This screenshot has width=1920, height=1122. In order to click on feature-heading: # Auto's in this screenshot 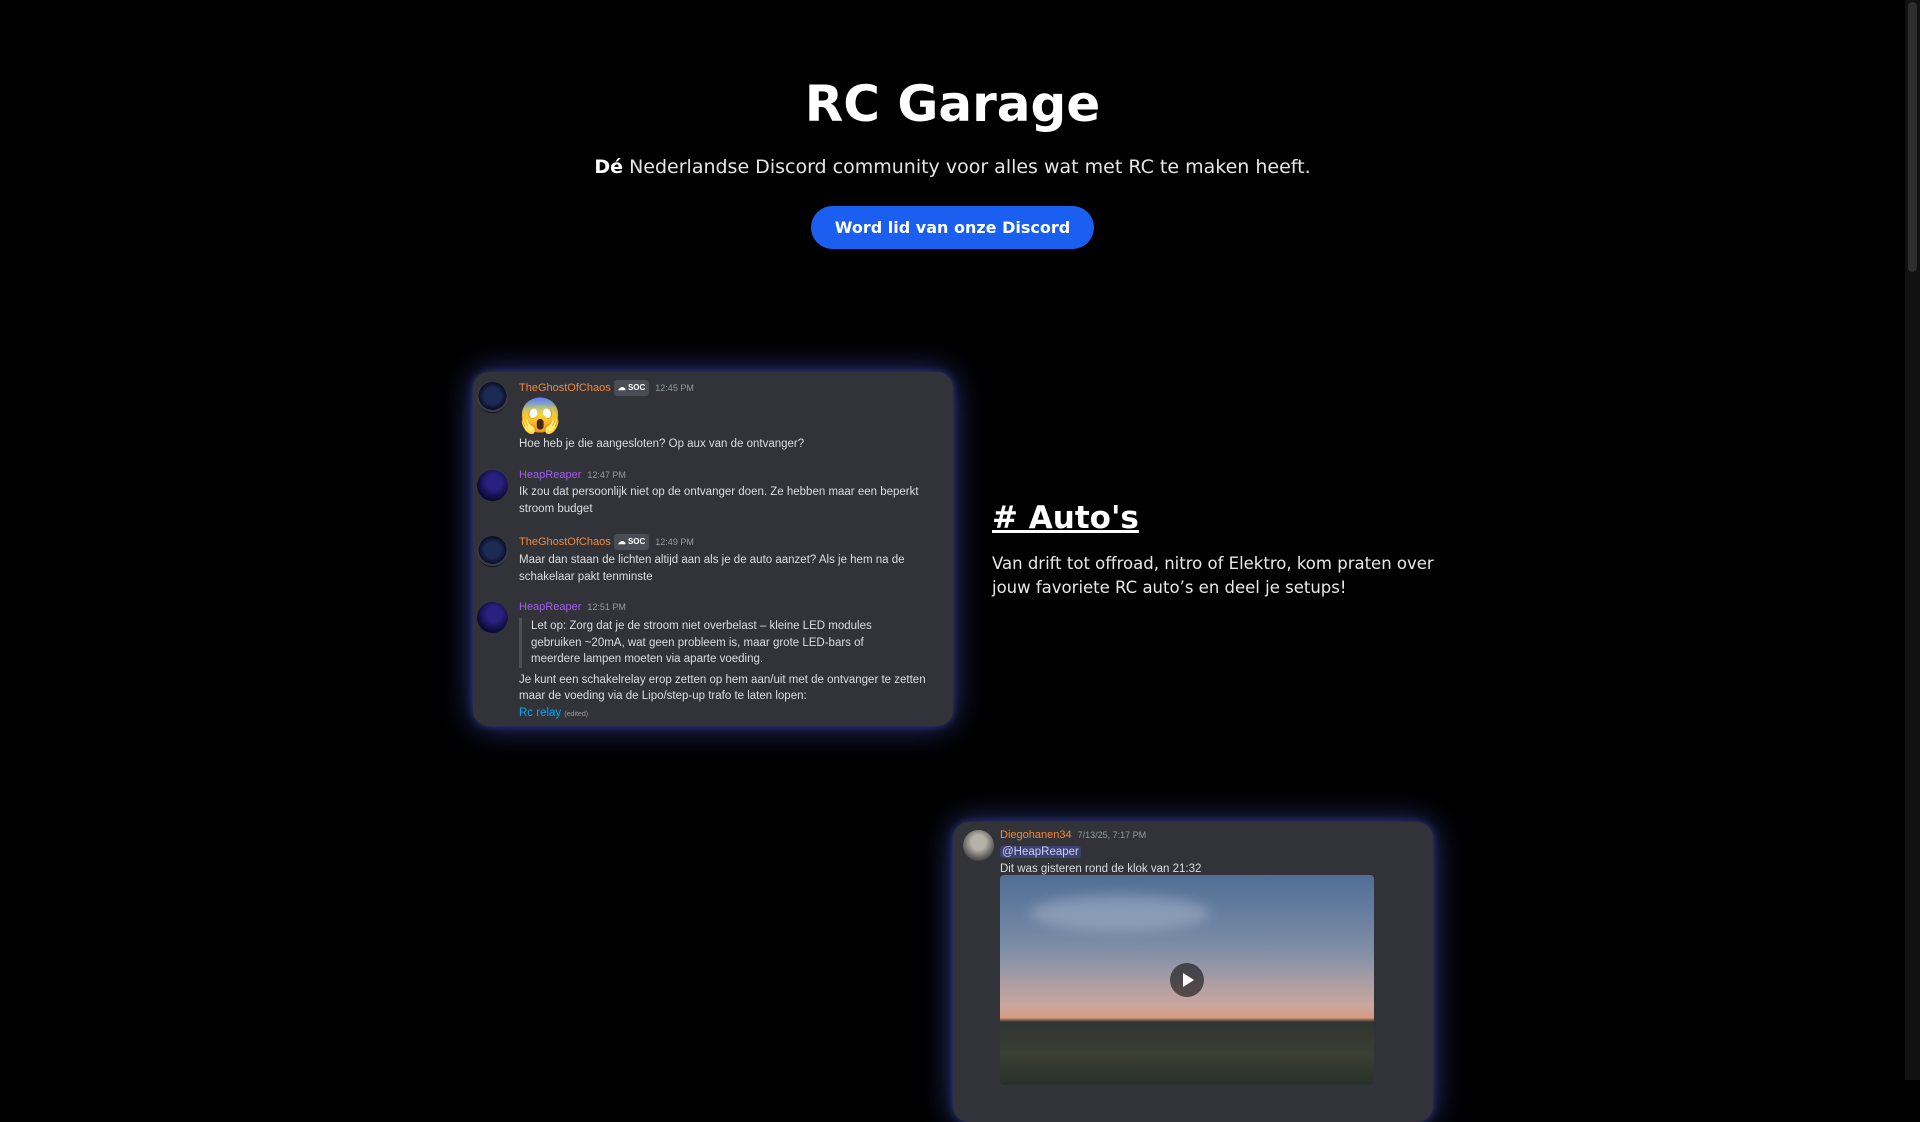, I will do `click(1217, 518)`.